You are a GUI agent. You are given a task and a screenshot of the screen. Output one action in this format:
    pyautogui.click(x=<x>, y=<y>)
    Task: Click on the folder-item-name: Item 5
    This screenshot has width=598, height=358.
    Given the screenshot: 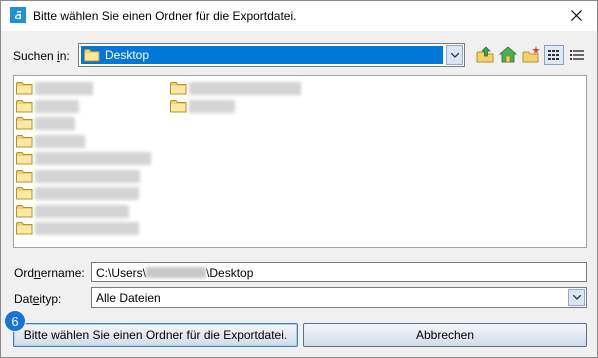 What is the action you would take?
    pyautogui.click(x=93, y=158)
    